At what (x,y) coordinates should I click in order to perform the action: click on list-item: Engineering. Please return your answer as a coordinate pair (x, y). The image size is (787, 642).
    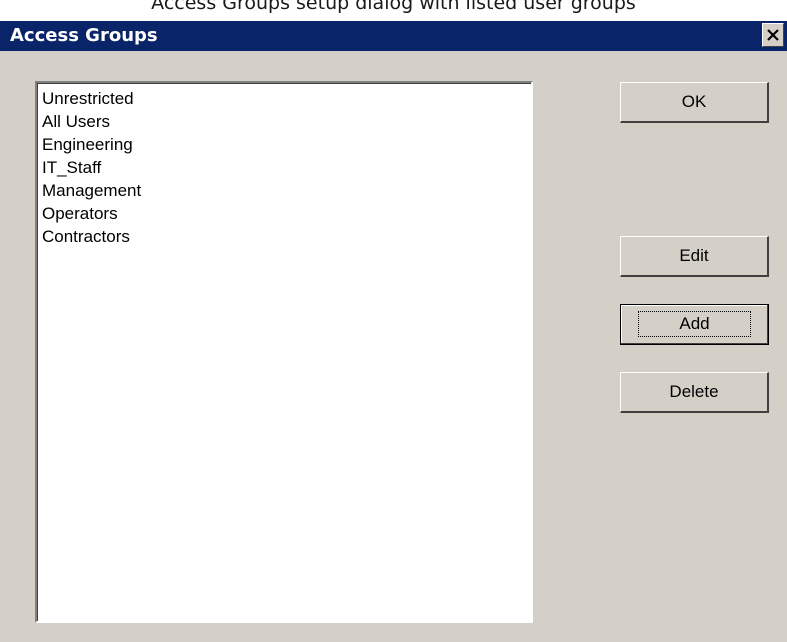
    Looking at the image, I should click on (286, 144).